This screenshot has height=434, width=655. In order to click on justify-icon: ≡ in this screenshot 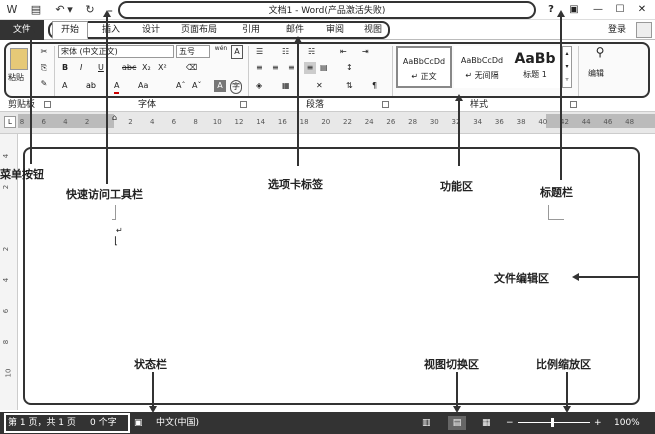, I will do `click(310, 68)`.